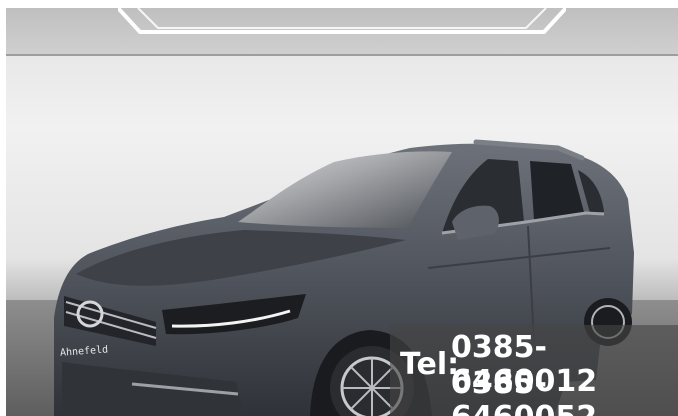  What do you see at coordinates (85, 362) in the screenshot?
I see `dealer-plate: Ahnefeld` at bounding box center [85, 362].